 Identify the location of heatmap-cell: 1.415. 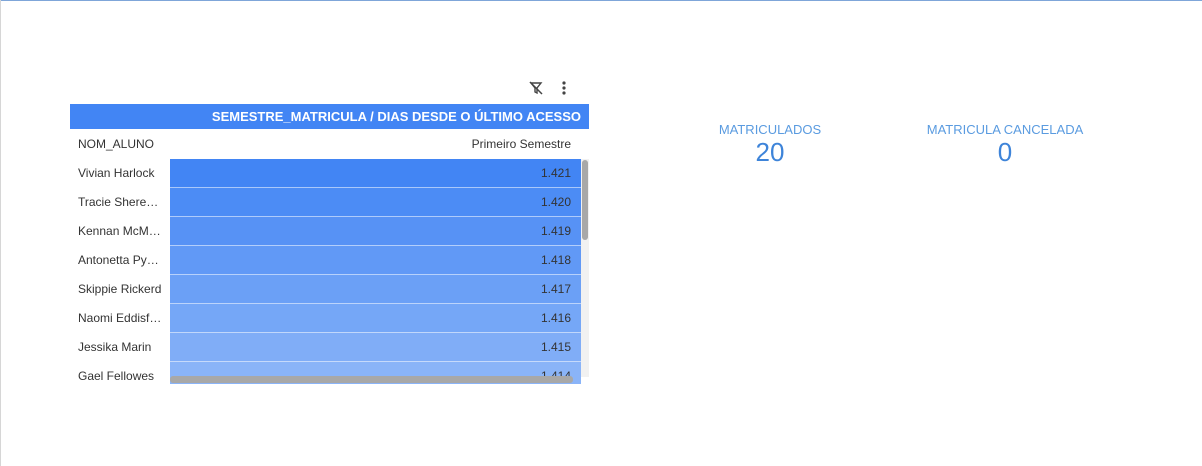
(375, 347).